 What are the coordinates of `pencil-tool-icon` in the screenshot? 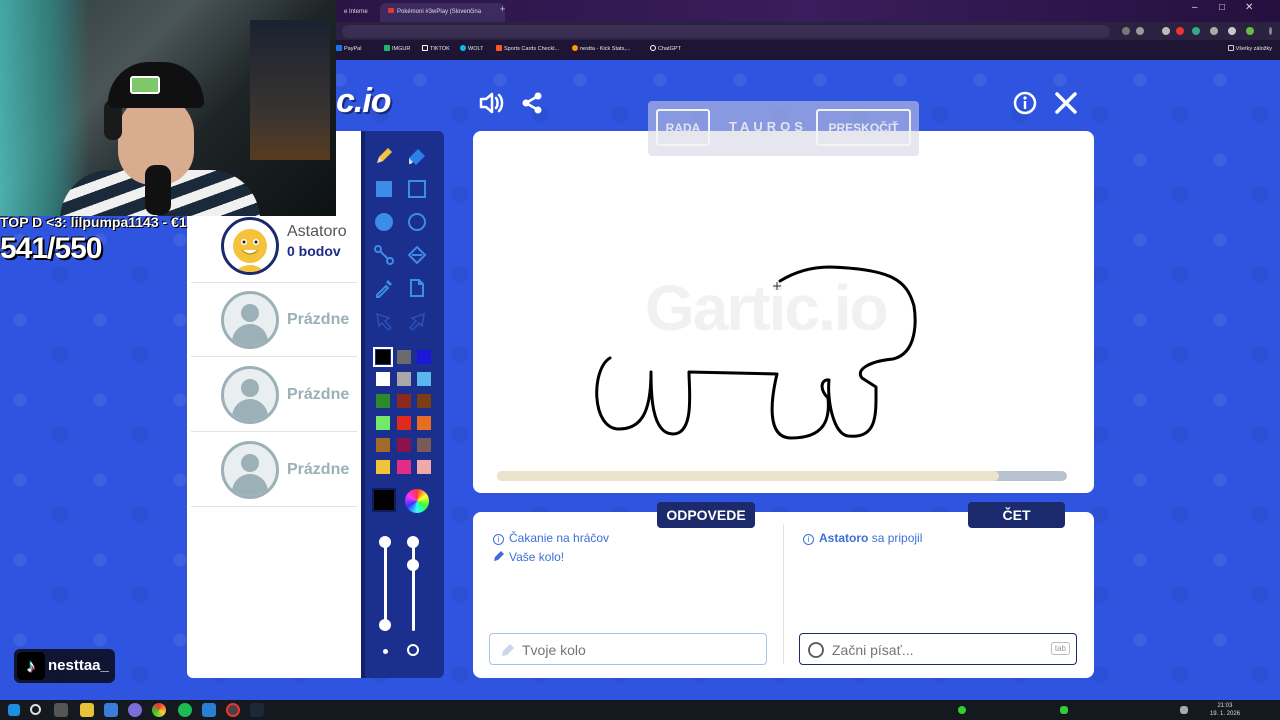 It's located at (384, 156).